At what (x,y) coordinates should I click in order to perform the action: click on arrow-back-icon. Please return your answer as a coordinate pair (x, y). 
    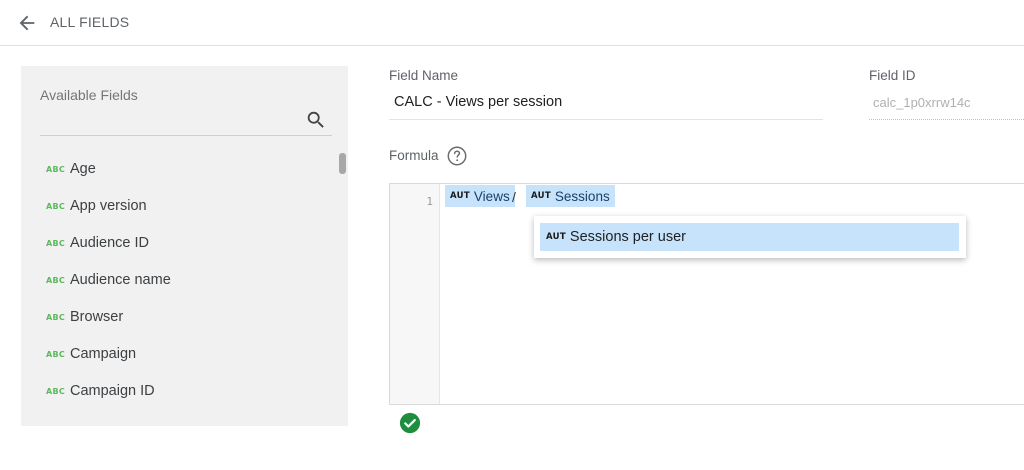
    Looking at the image, I should click on (27, 23).